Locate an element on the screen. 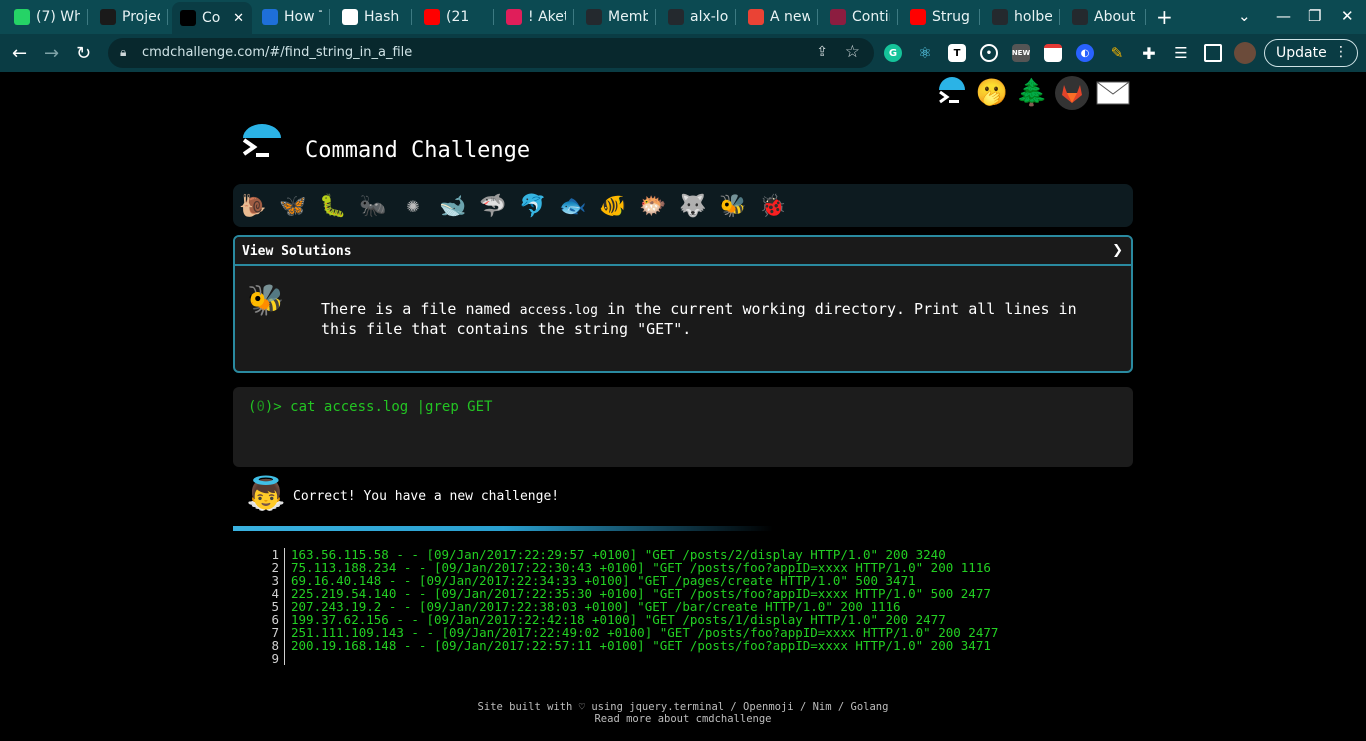 The width and height of the screenshot is (1366, 741). browser-tab: Strug is located at coordinates (941, 17).